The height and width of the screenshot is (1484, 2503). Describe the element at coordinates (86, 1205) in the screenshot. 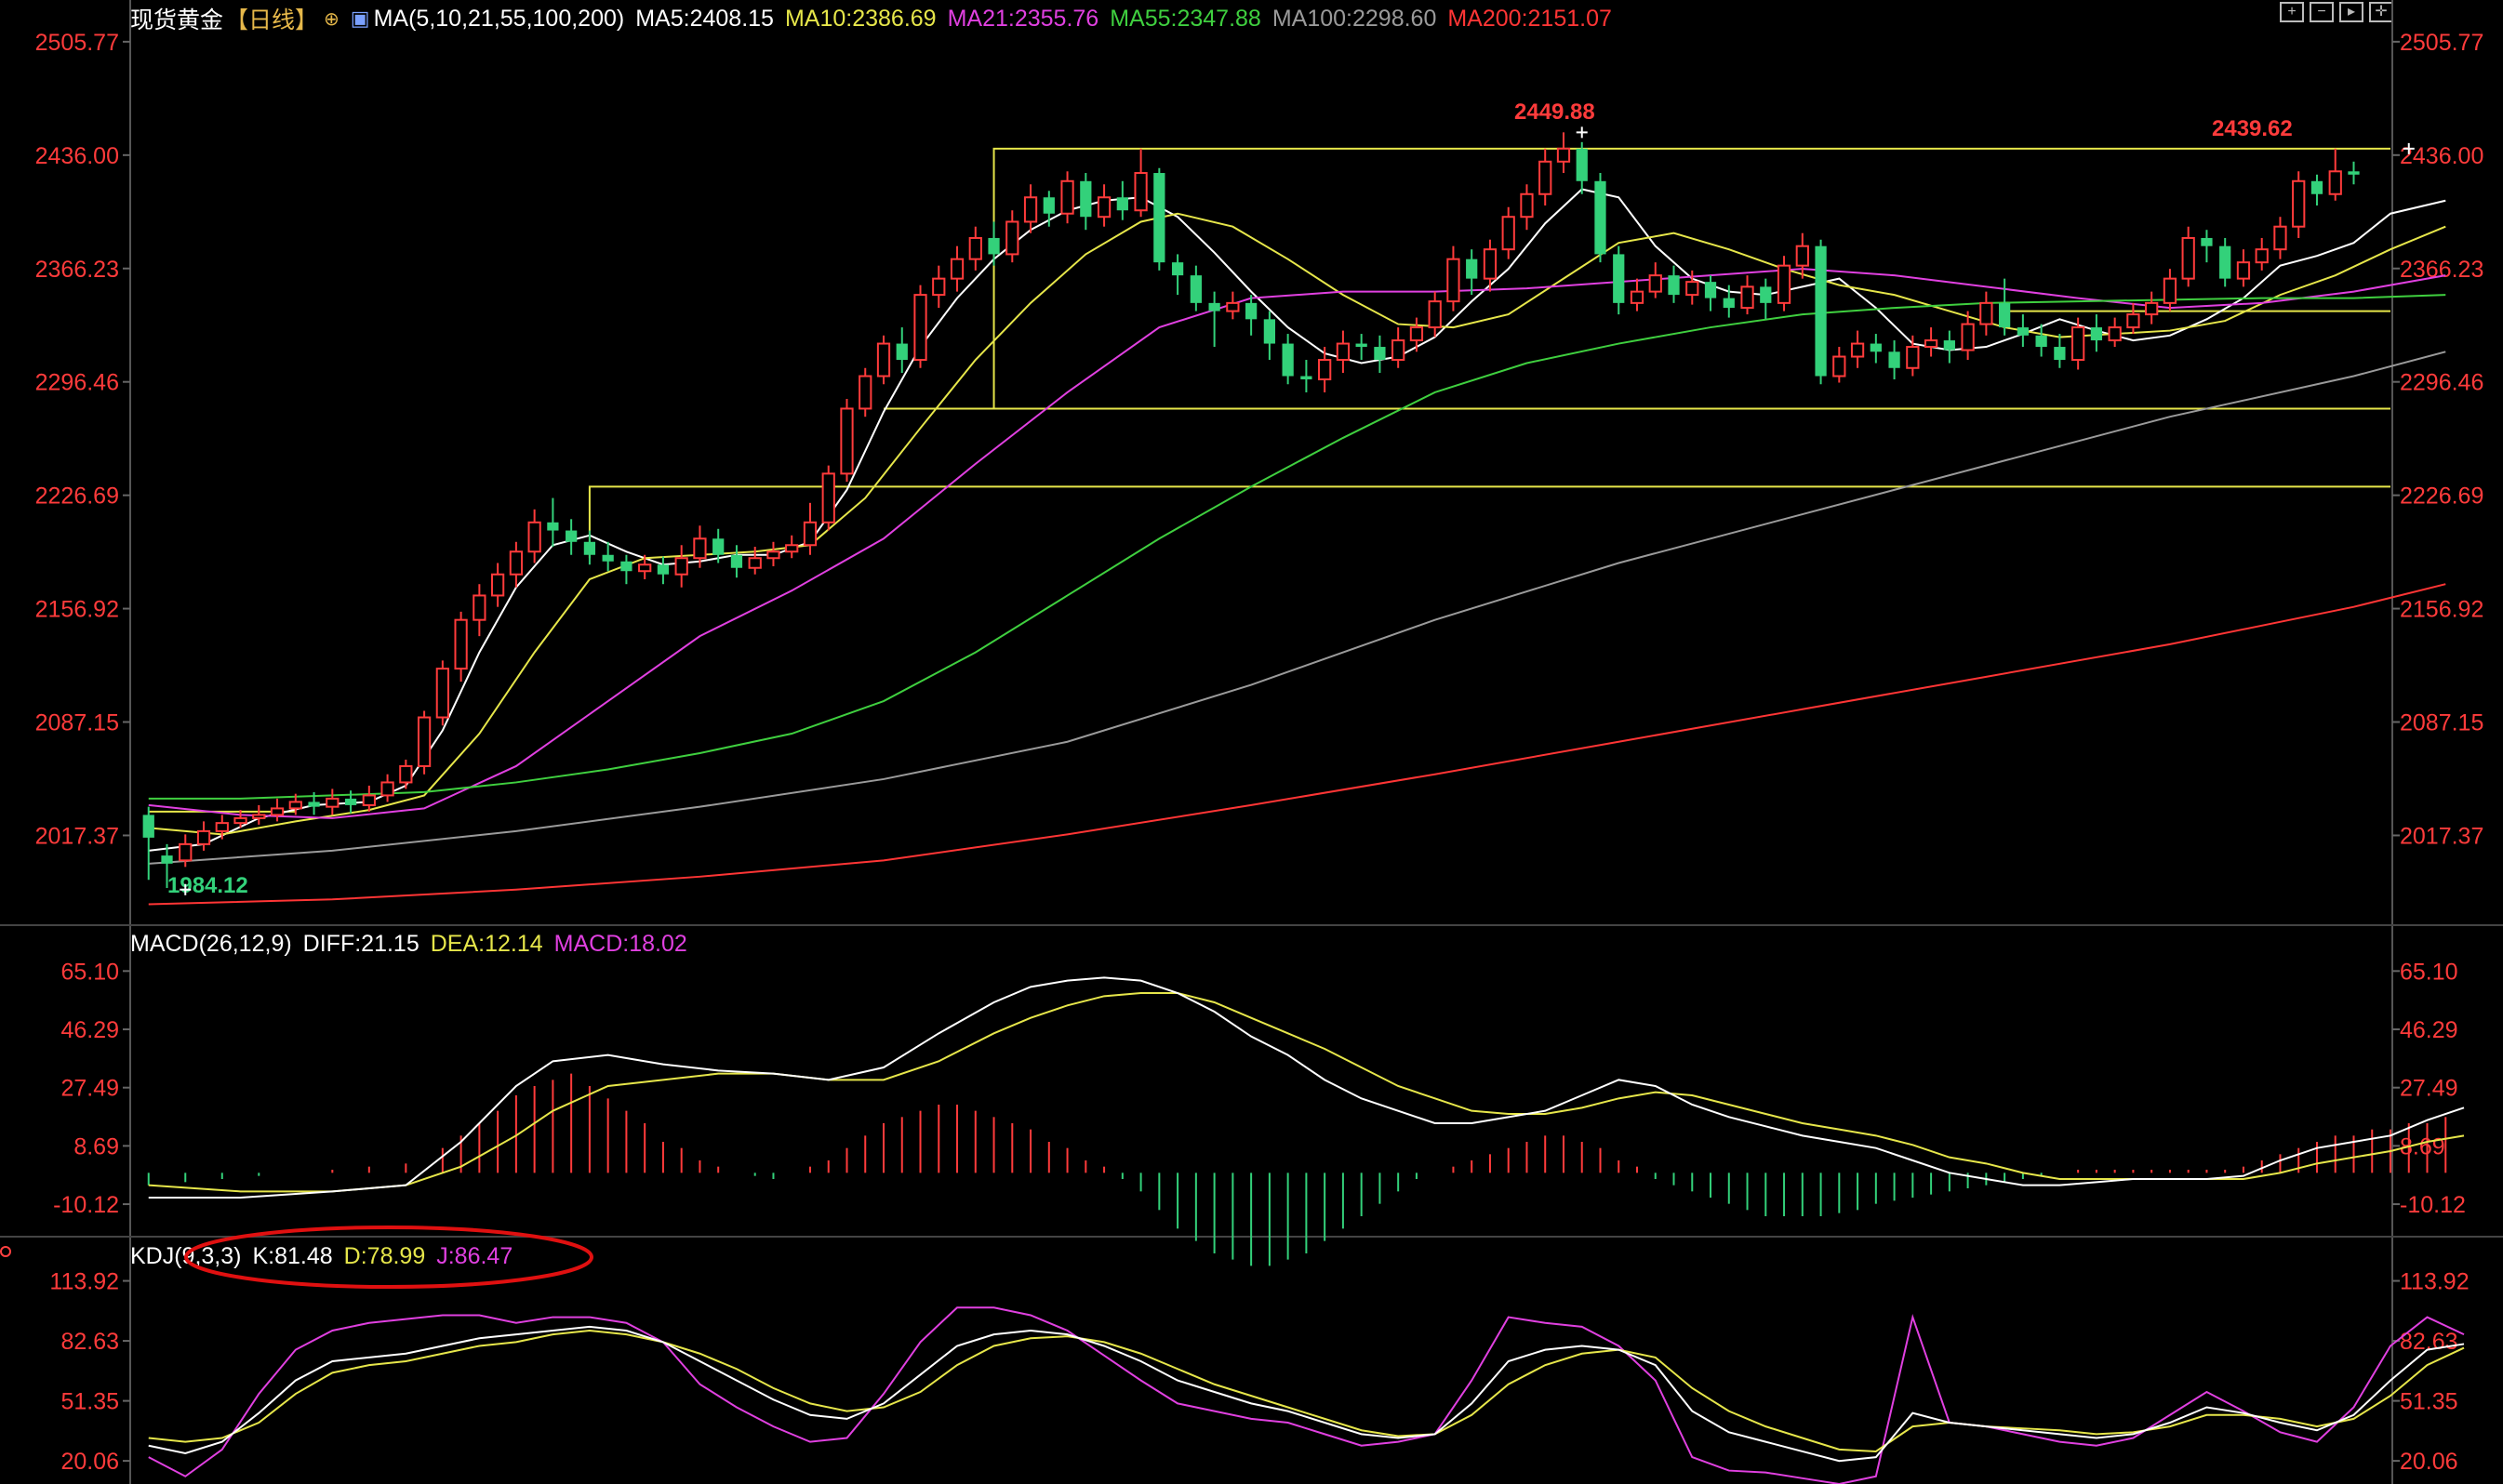

I see `y-tick-label-left: -10.12` at that location.